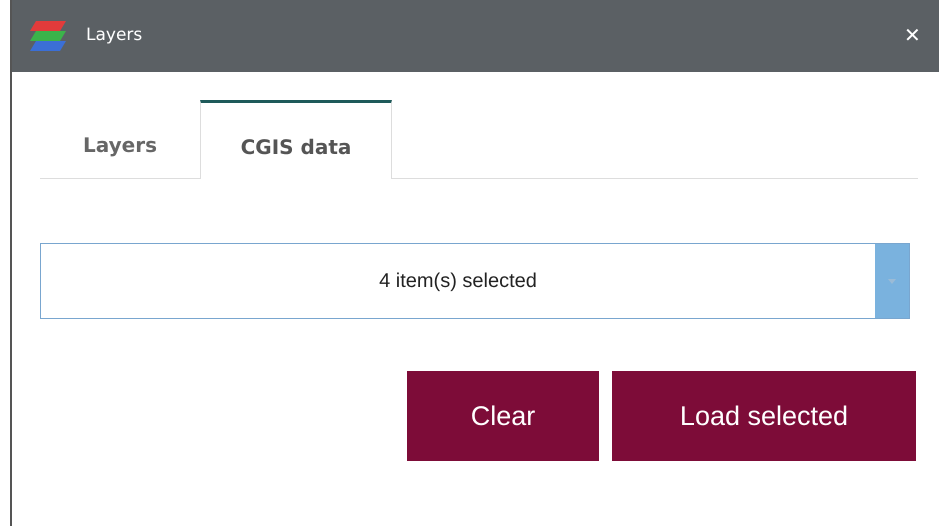 Image resolution: width=939 pixels, height=526 pixels. What do you see at coordinates (912, 36) in the screenshot?
I see `close-button: ✕` at bounding box center [912, 36].